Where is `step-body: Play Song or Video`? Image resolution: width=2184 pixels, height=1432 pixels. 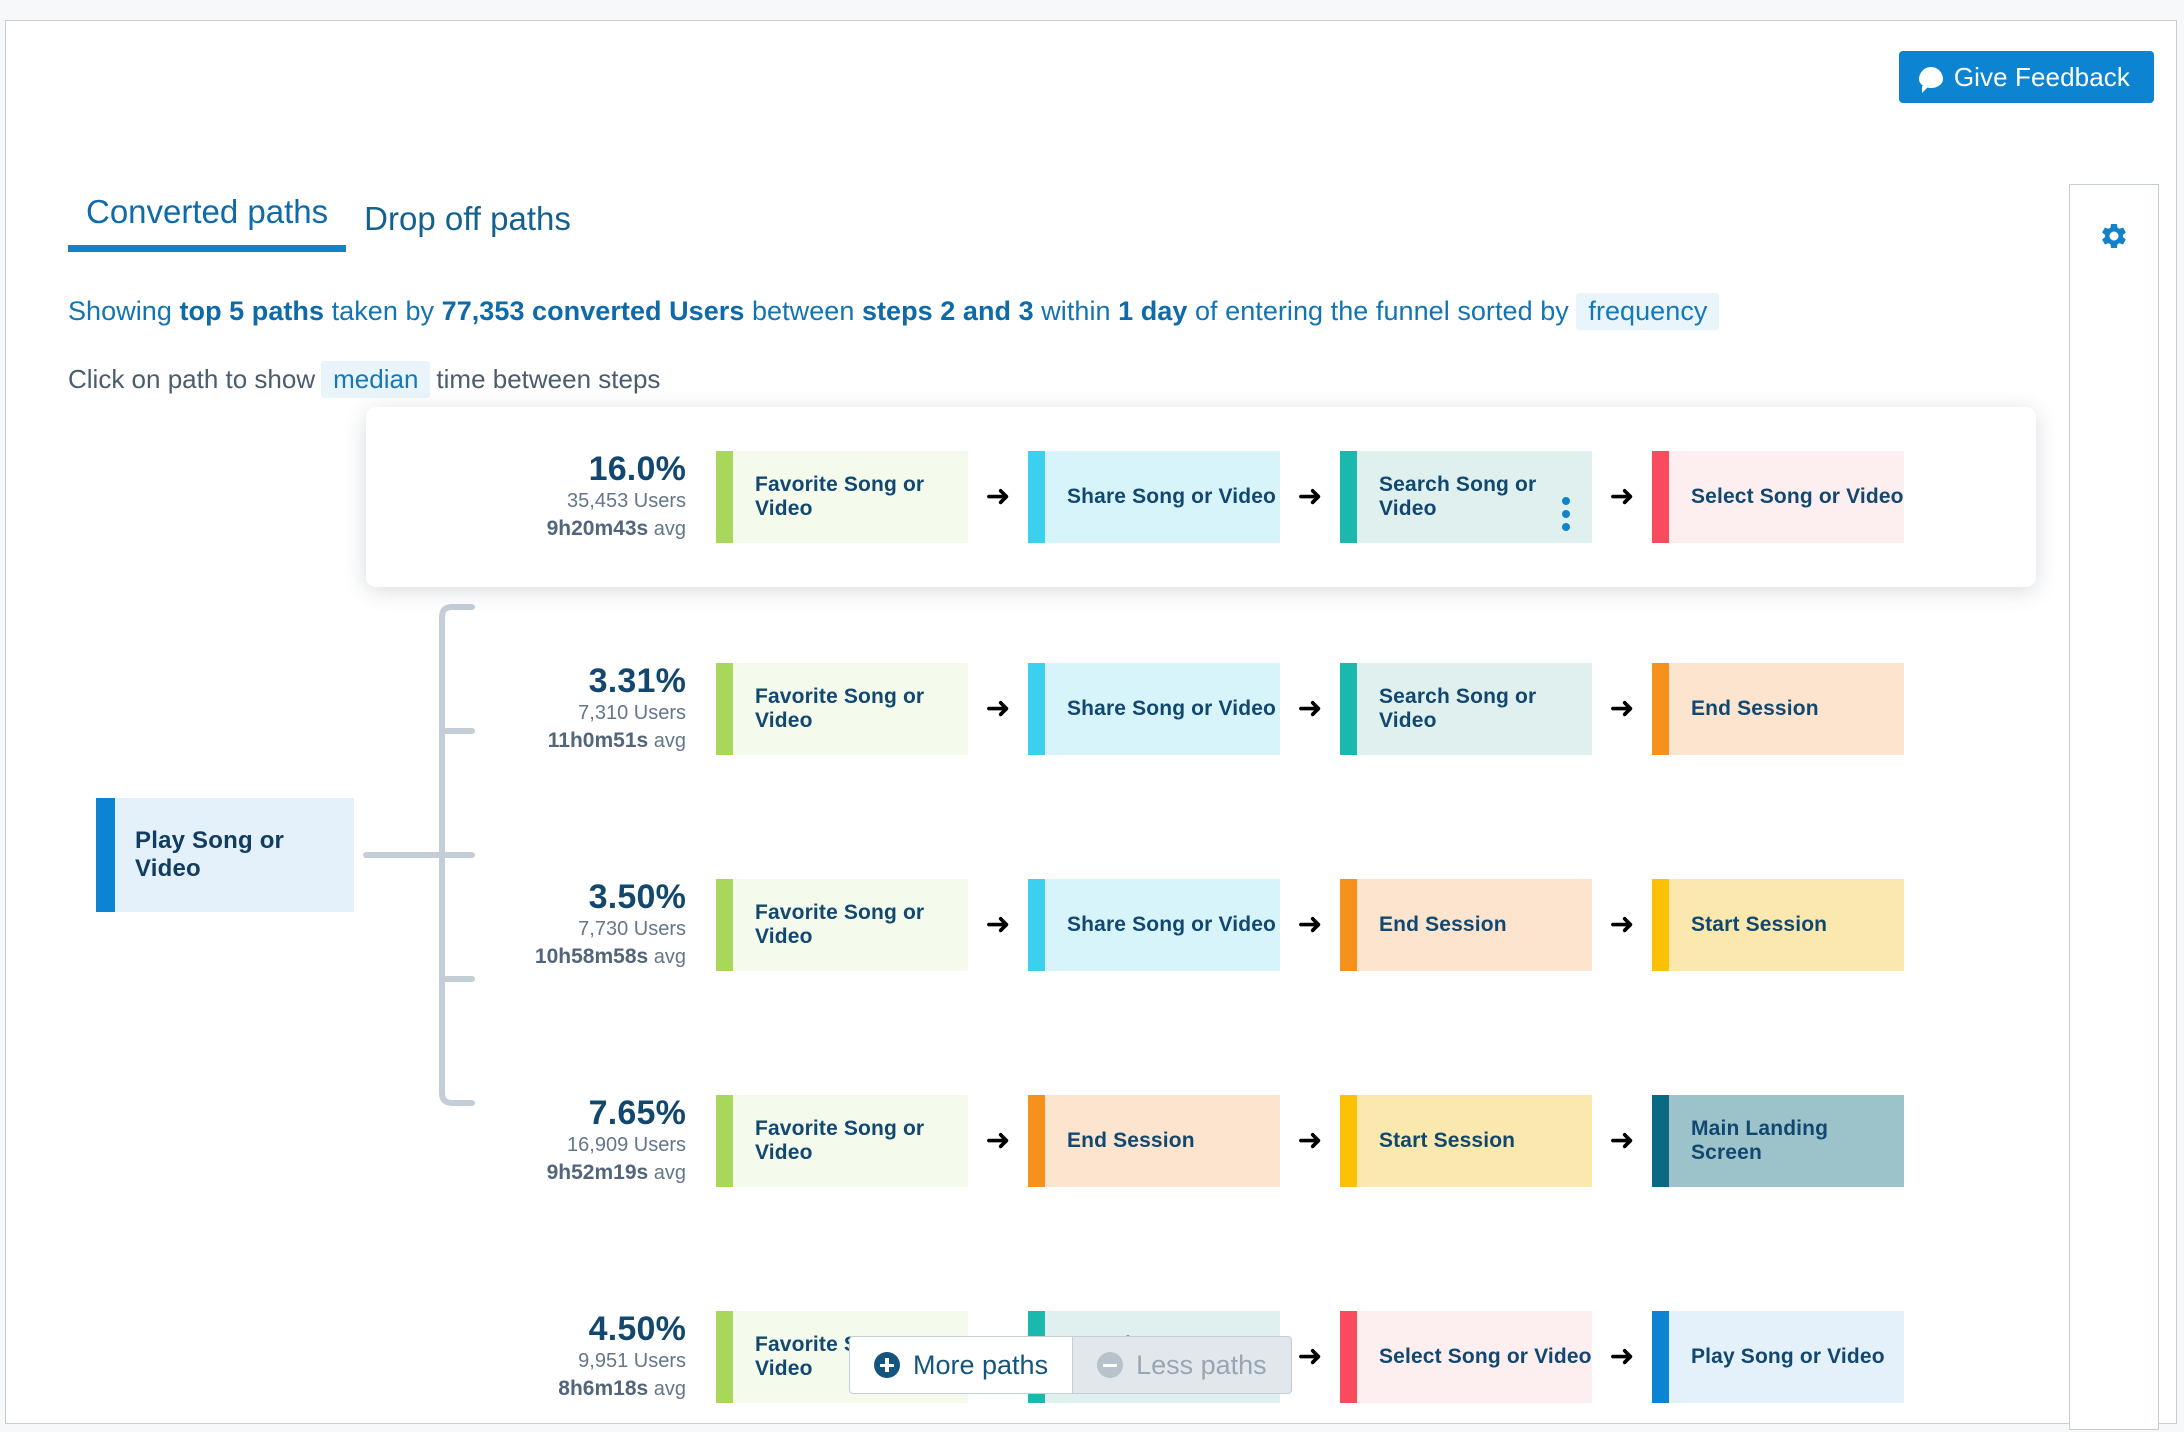 step-body: Play Song or Video is located at coordinates (1786, 1357).